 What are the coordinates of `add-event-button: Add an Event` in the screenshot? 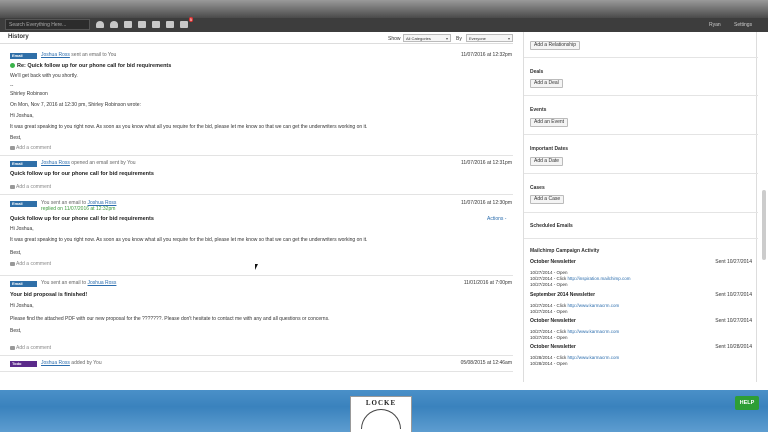 It's located at (549, 122).